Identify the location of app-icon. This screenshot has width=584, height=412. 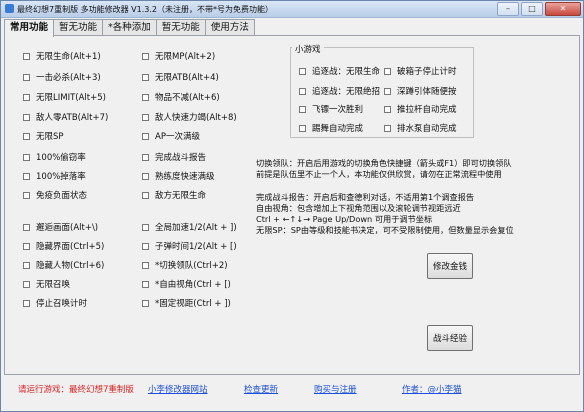
(9, 8).